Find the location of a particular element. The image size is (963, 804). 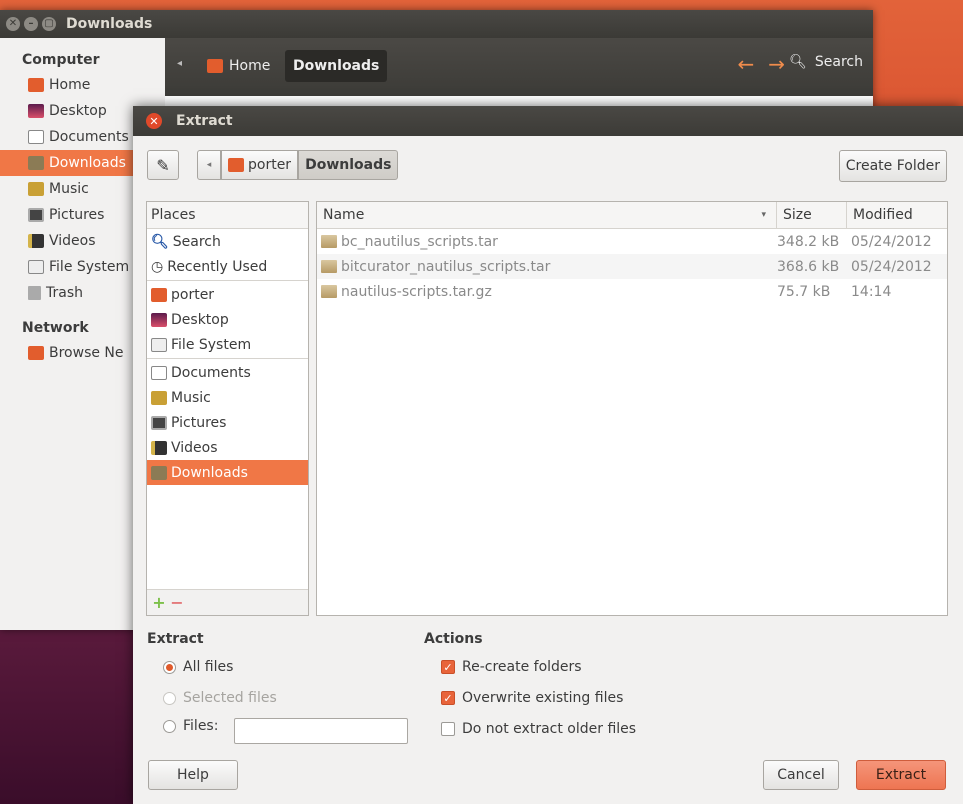

place-downloads: Downloads is located at coordinates (227, 472).